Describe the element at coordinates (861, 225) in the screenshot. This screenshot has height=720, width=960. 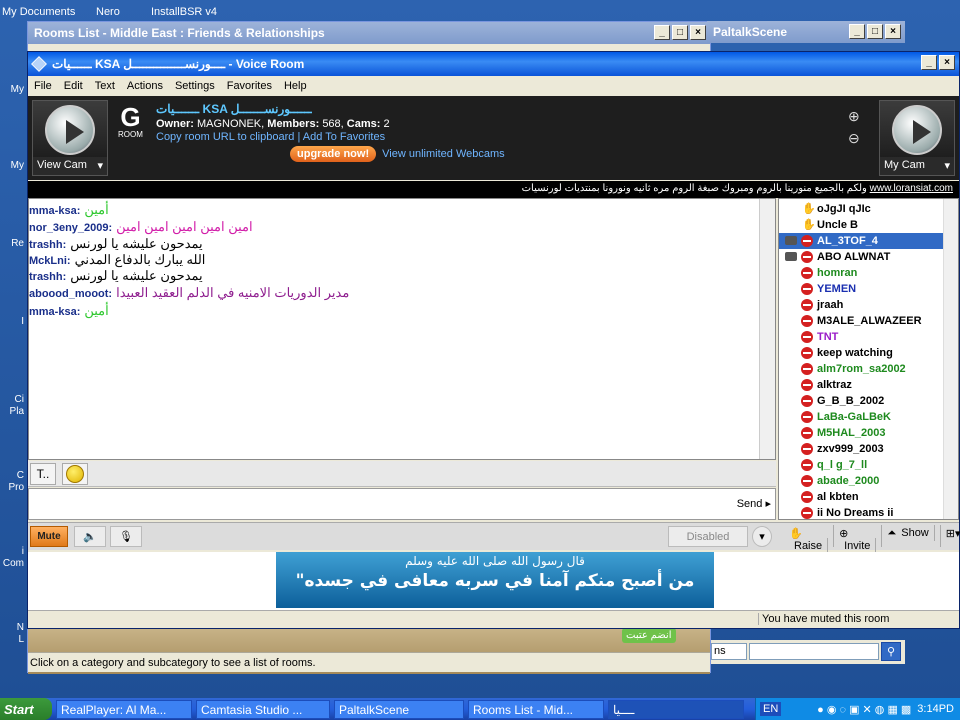
I see `user-list-item: ✋ Uncle B` at that location.